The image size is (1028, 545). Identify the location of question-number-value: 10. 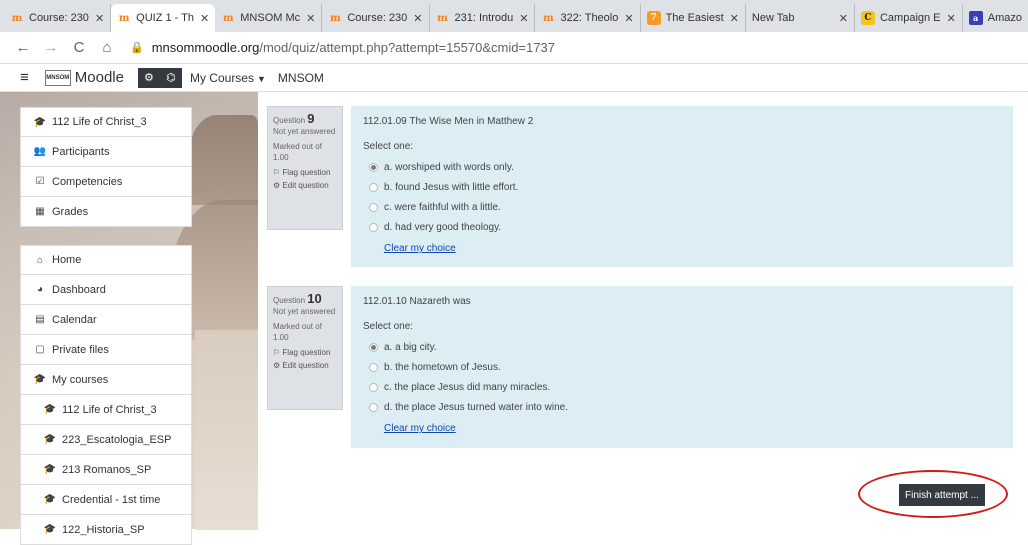
(314, 298).